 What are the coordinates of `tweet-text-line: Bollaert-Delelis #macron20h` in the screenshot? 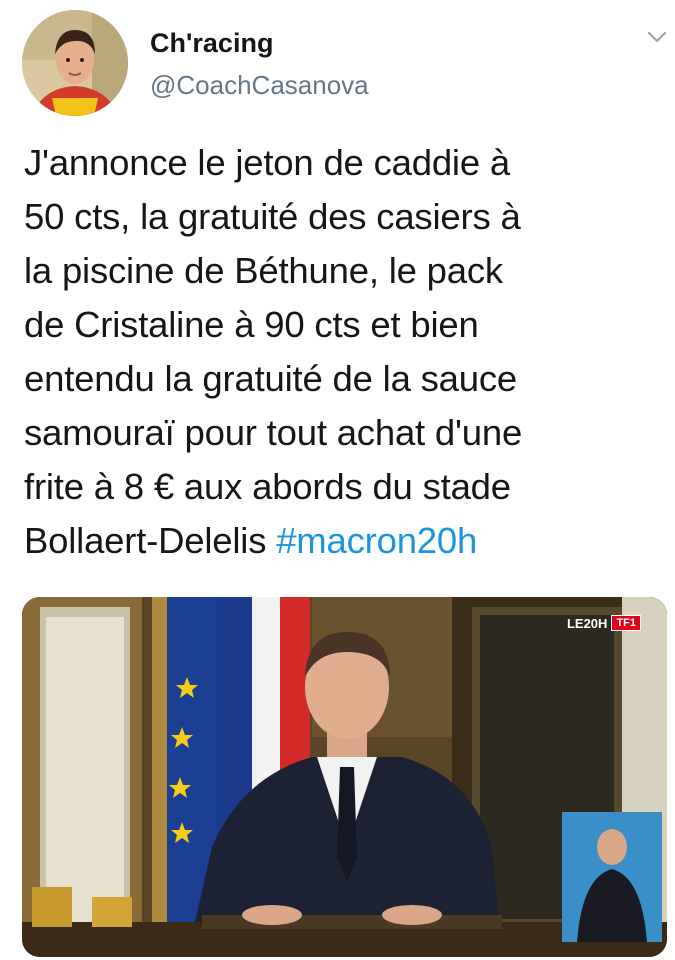 It's located at (339, 541).